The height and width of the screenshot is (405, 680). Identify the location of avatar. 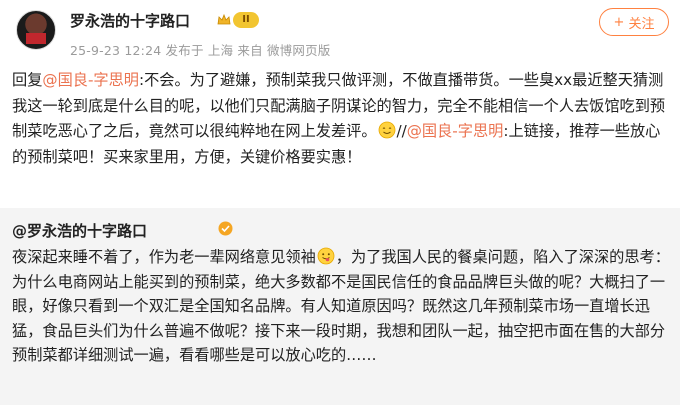
(36, 30).